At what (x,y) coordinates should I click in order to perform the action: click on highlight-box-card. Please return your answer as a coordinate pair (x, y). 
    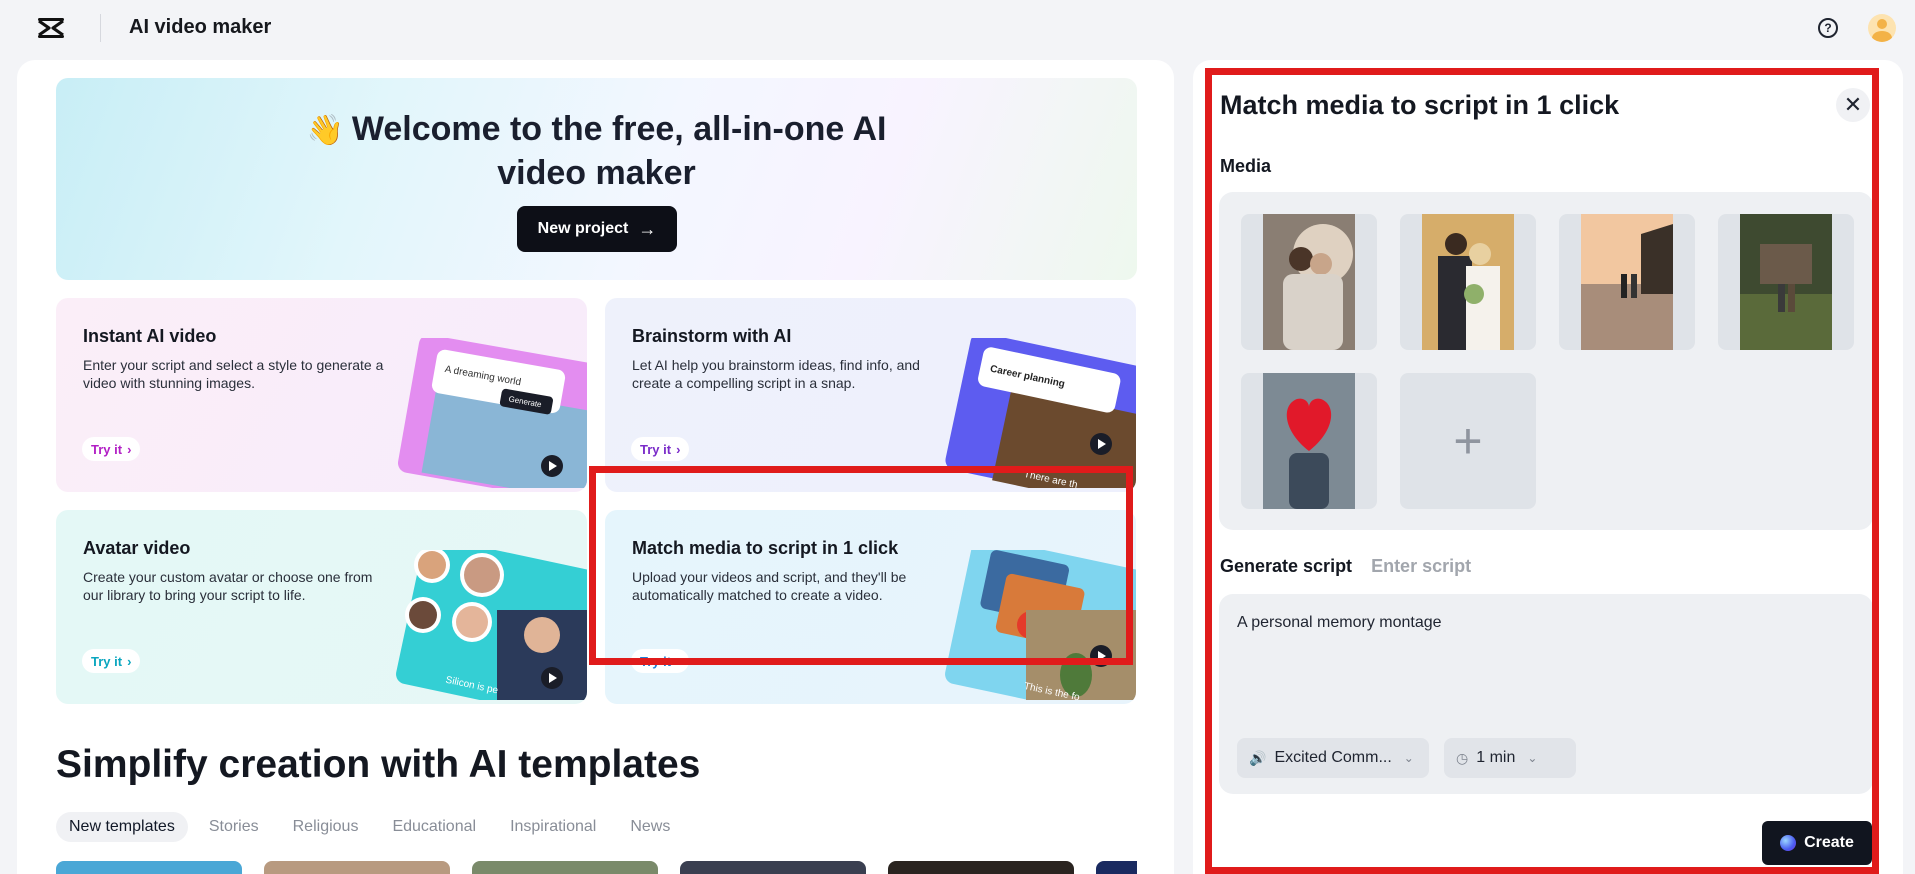
    Looking at the image, I should click on (861, 565).